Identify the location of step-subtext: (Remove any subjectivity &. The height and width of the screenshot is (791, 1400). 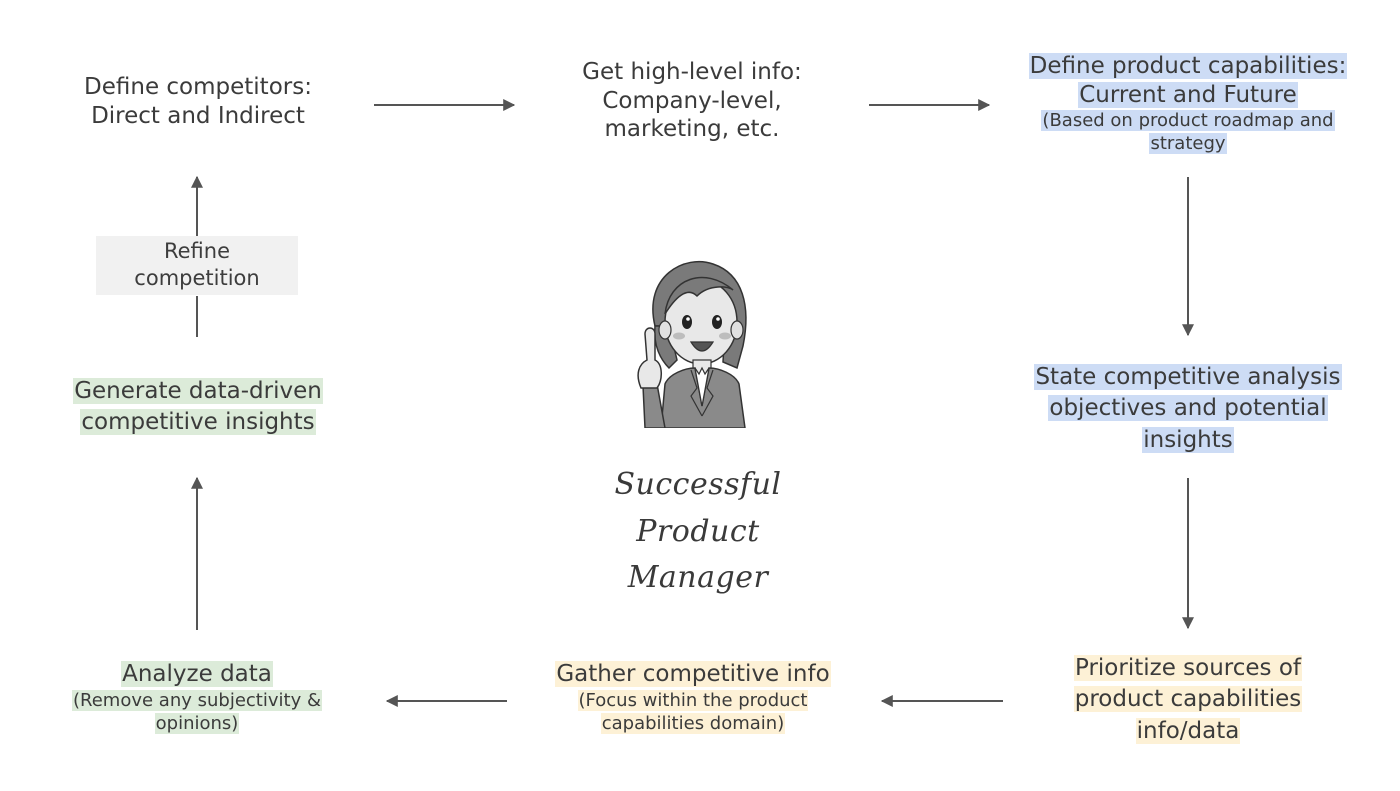
(197, 700).